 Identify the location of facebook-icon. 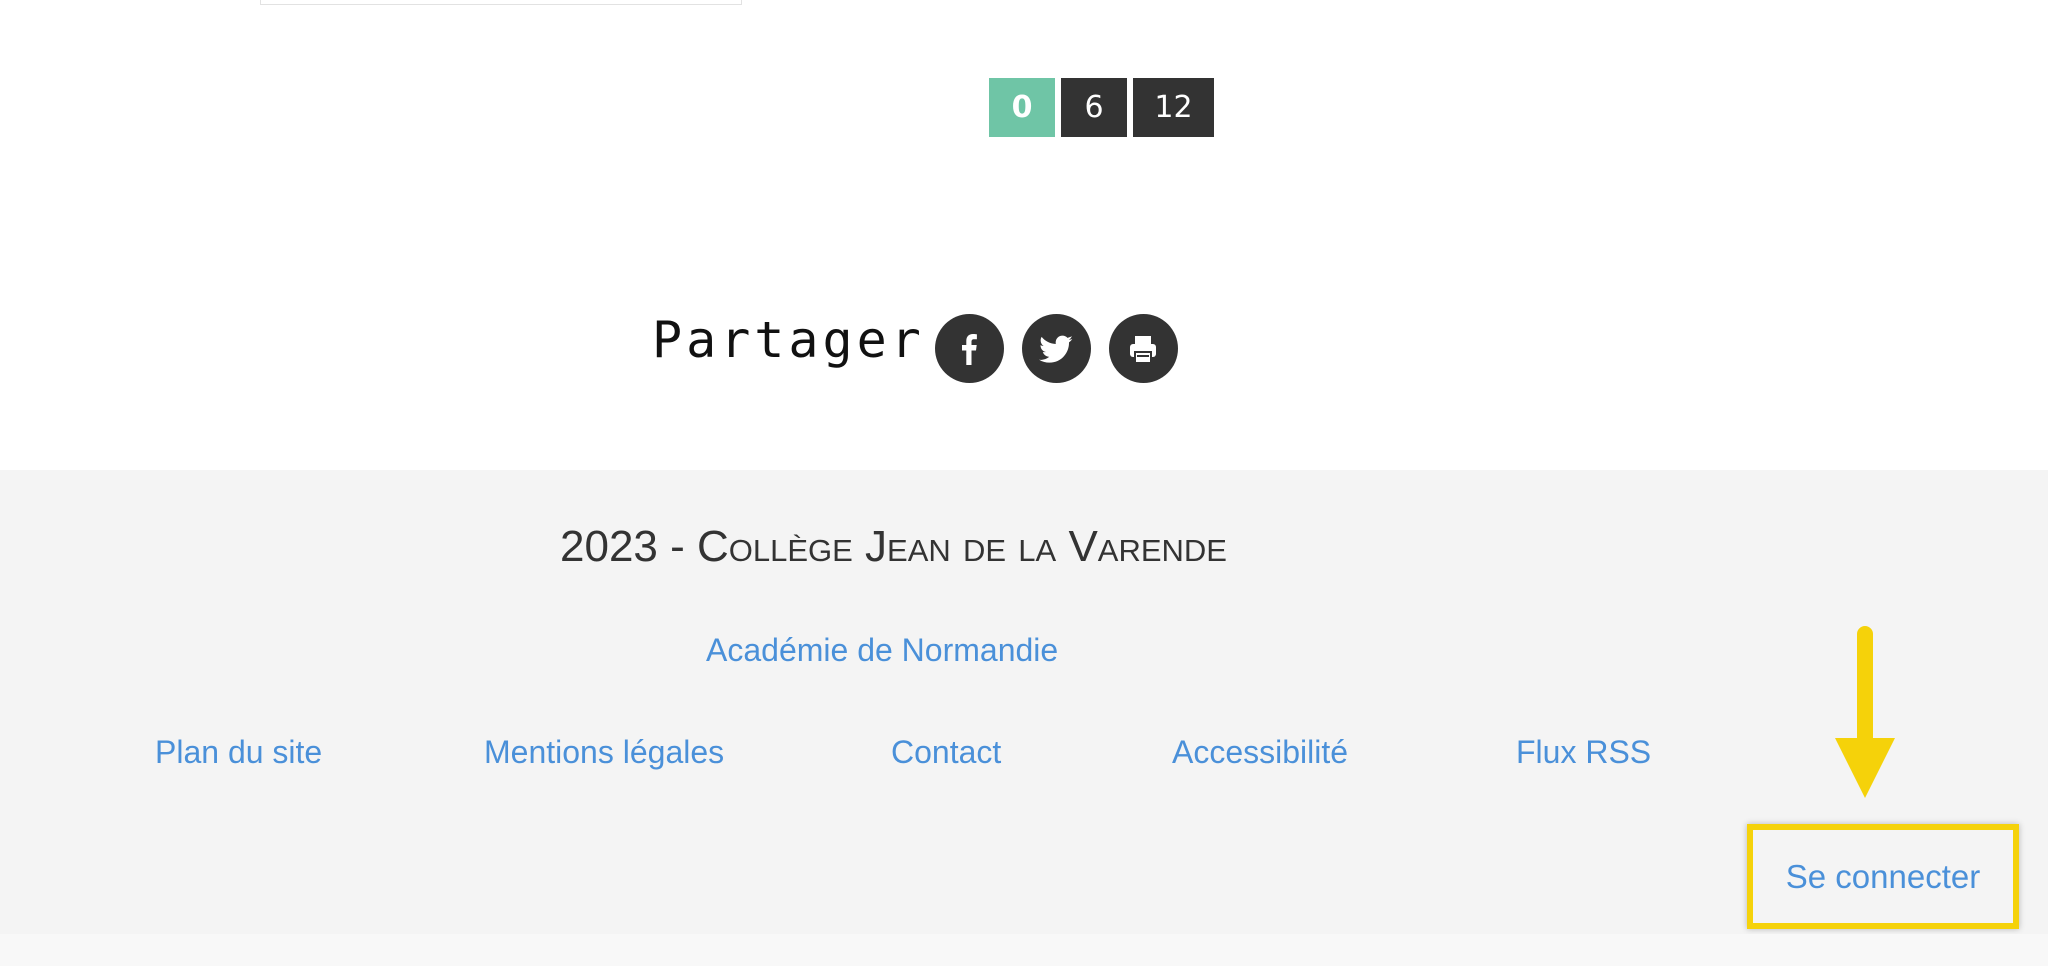
(969, 348).